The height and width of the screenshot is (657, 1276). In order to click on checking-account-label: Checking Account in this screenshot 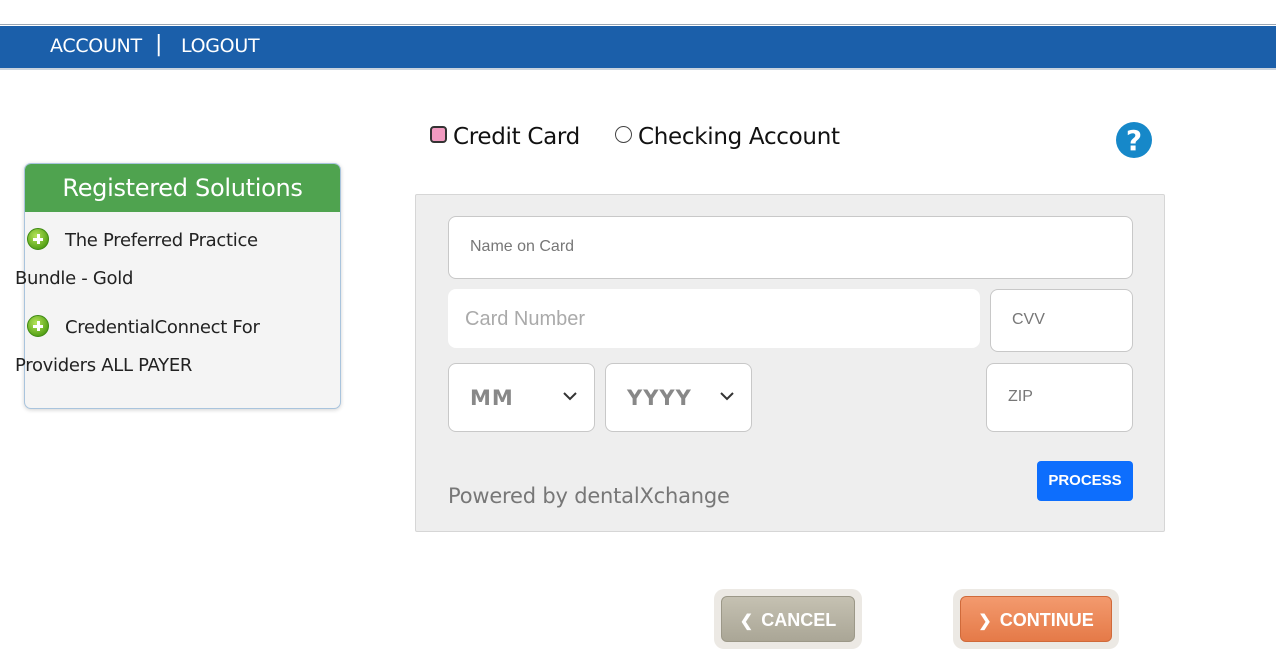, I will do `click(739, 137)`.